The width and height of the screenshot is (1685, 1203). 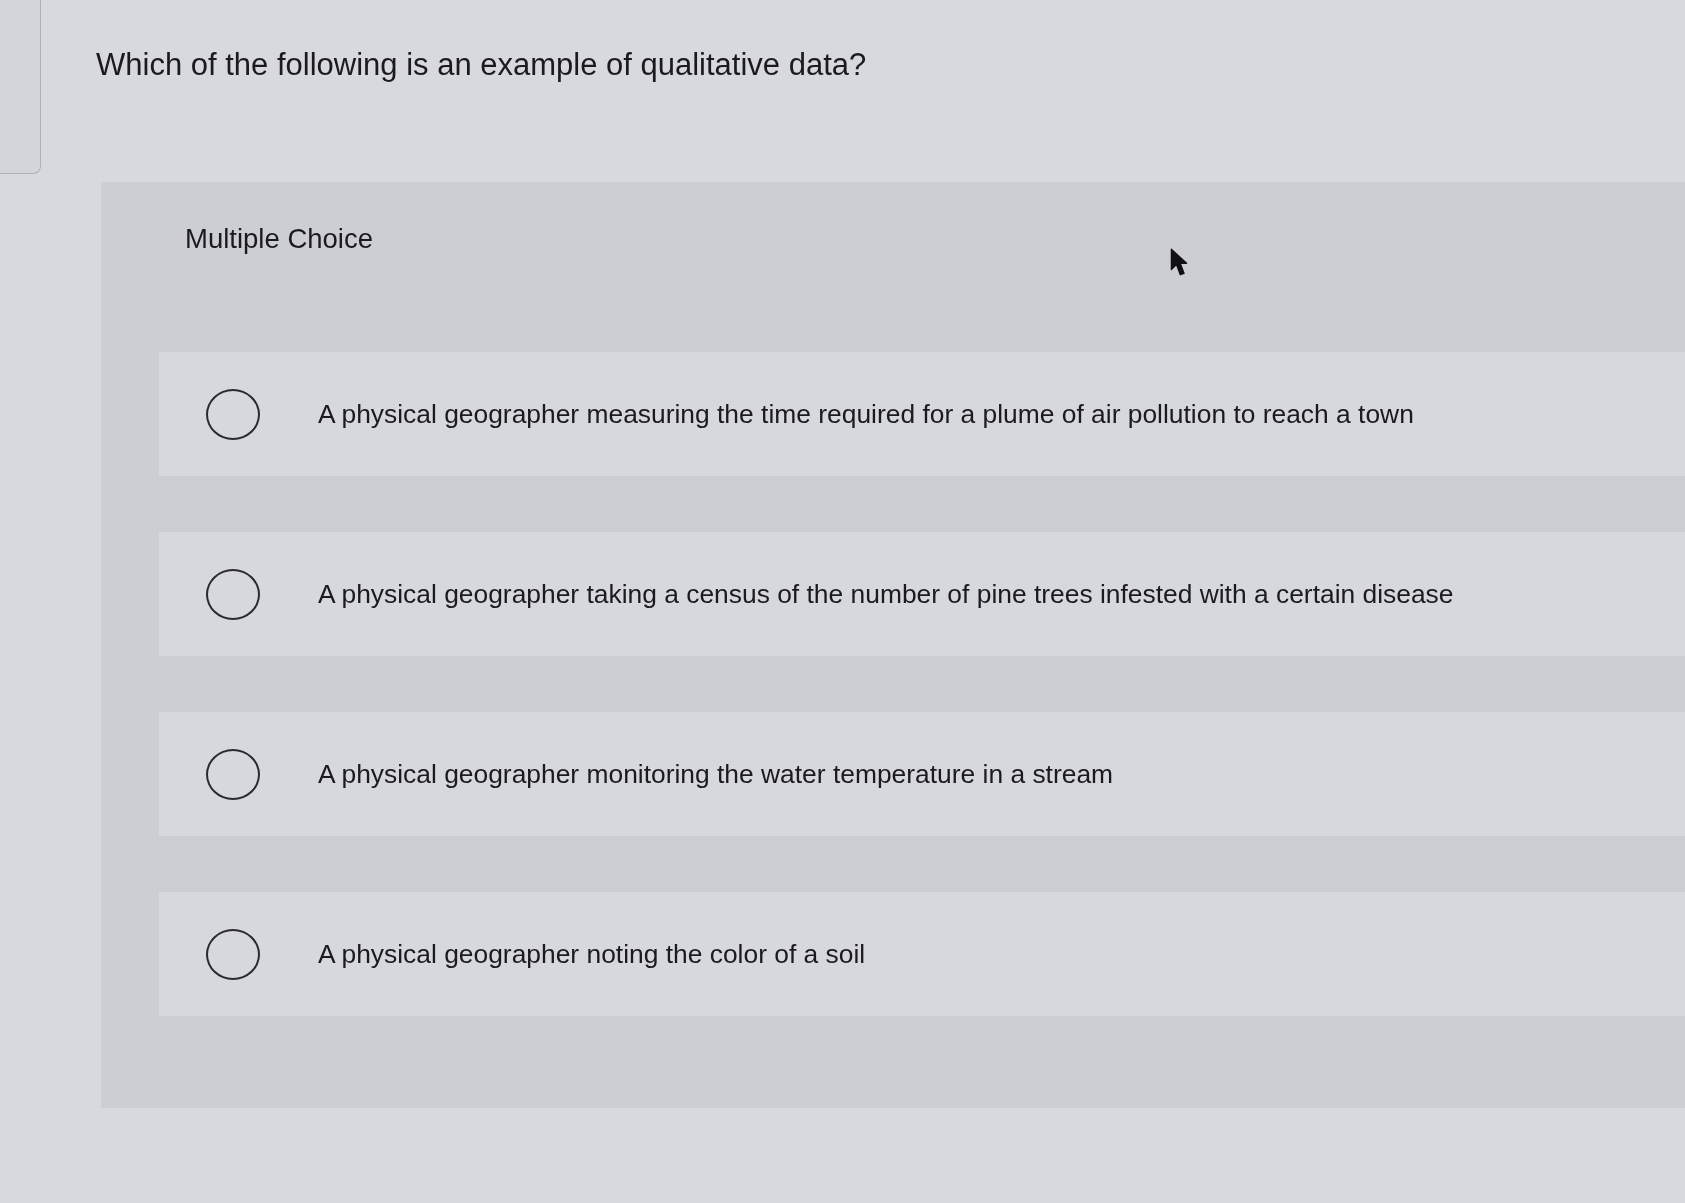 What do you see at coordinates (481, 65) in the screenshot?
I see `question-text: Which of the following is an example of qualitative data?` at bounding box center [481, 65].